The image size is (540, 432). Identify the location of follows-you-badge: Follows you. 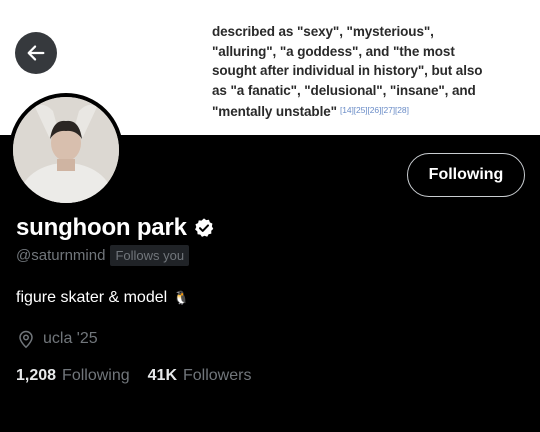
(150, 255).